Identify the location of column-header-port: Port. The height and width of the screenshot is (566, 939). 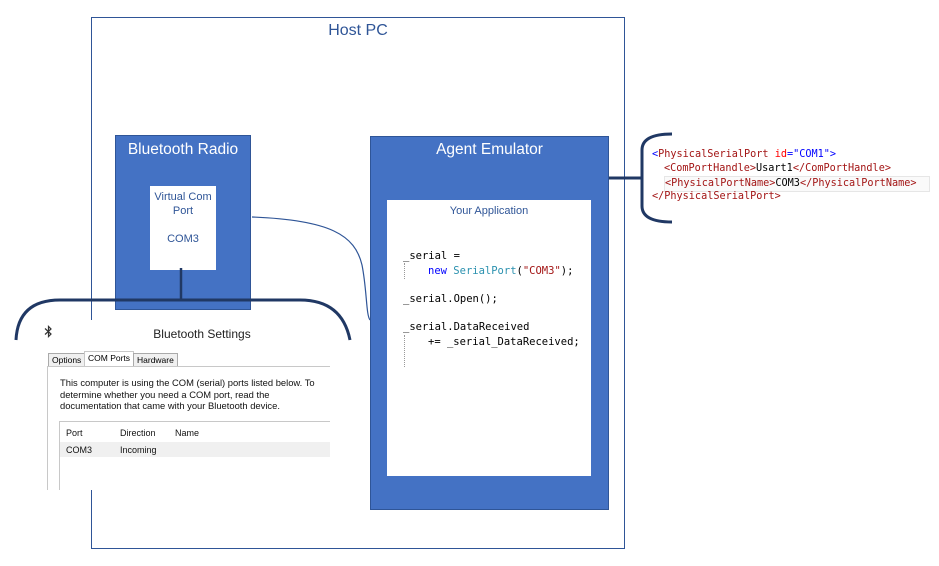
(74, 433).